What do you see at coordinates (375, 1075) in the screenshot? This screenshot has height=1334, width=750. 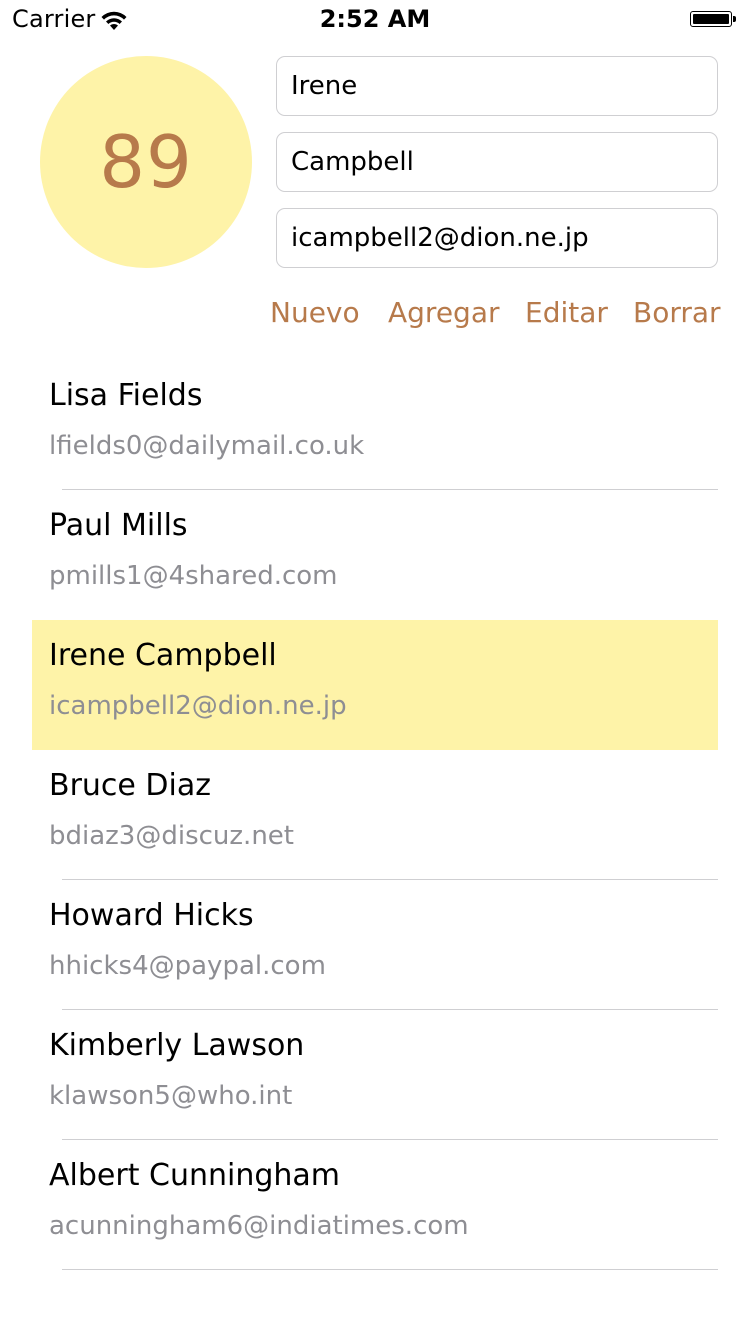 I see `list-item: Kimberly Lawson klawson5@who.int` at bounding box center [375, 1075].